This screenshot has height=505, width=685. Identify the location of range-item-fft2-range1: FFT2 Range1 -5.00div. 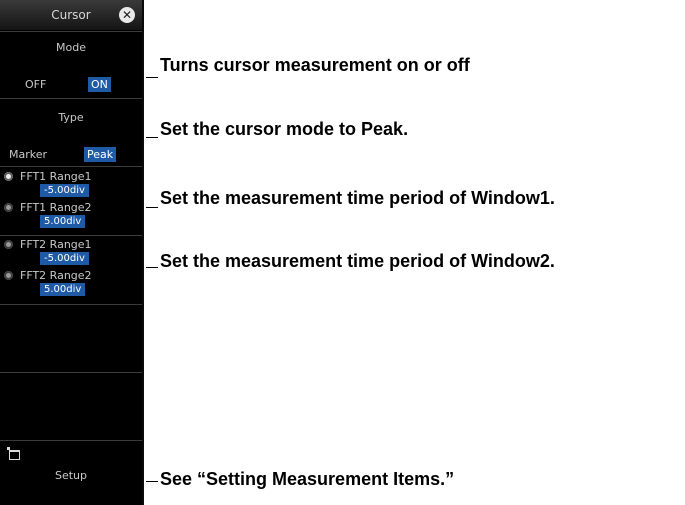
(71, 253).